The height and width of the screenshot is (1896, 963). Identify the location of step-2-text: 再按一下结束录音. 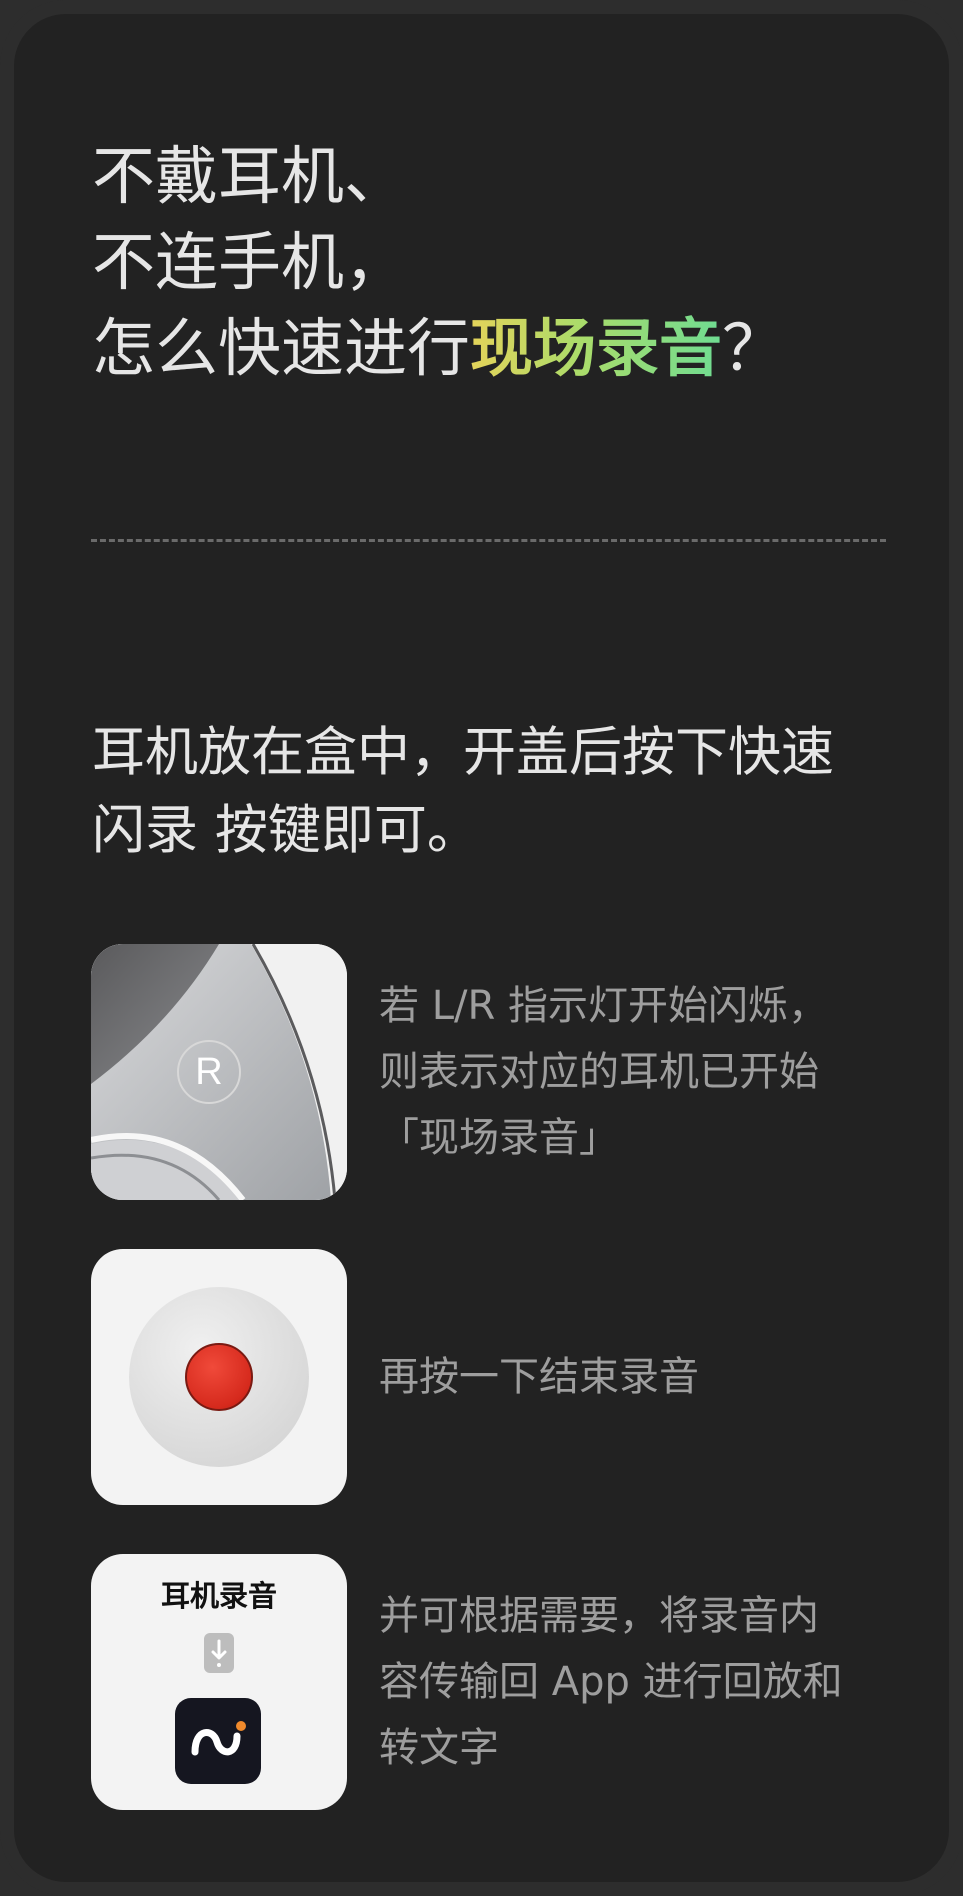
(649, 1377).